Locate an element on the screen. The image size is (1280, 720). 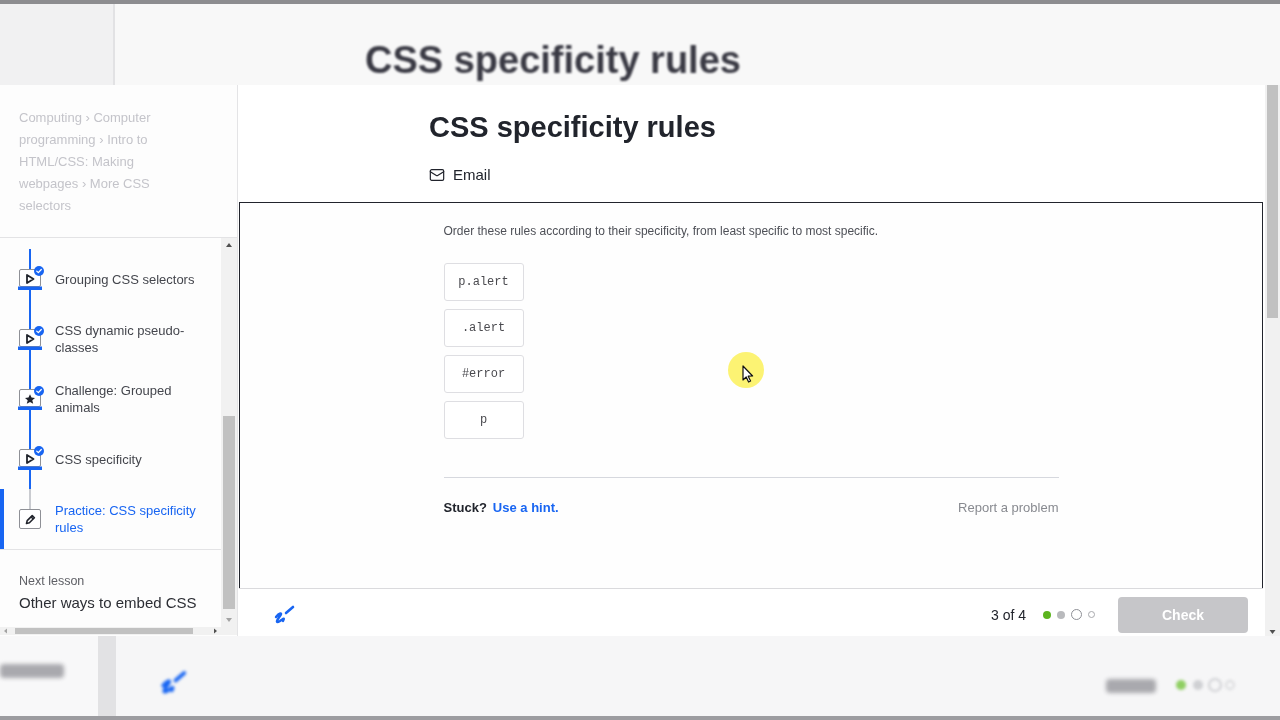
page-title: CSS specificity rules is located at coordinates (572, 127).